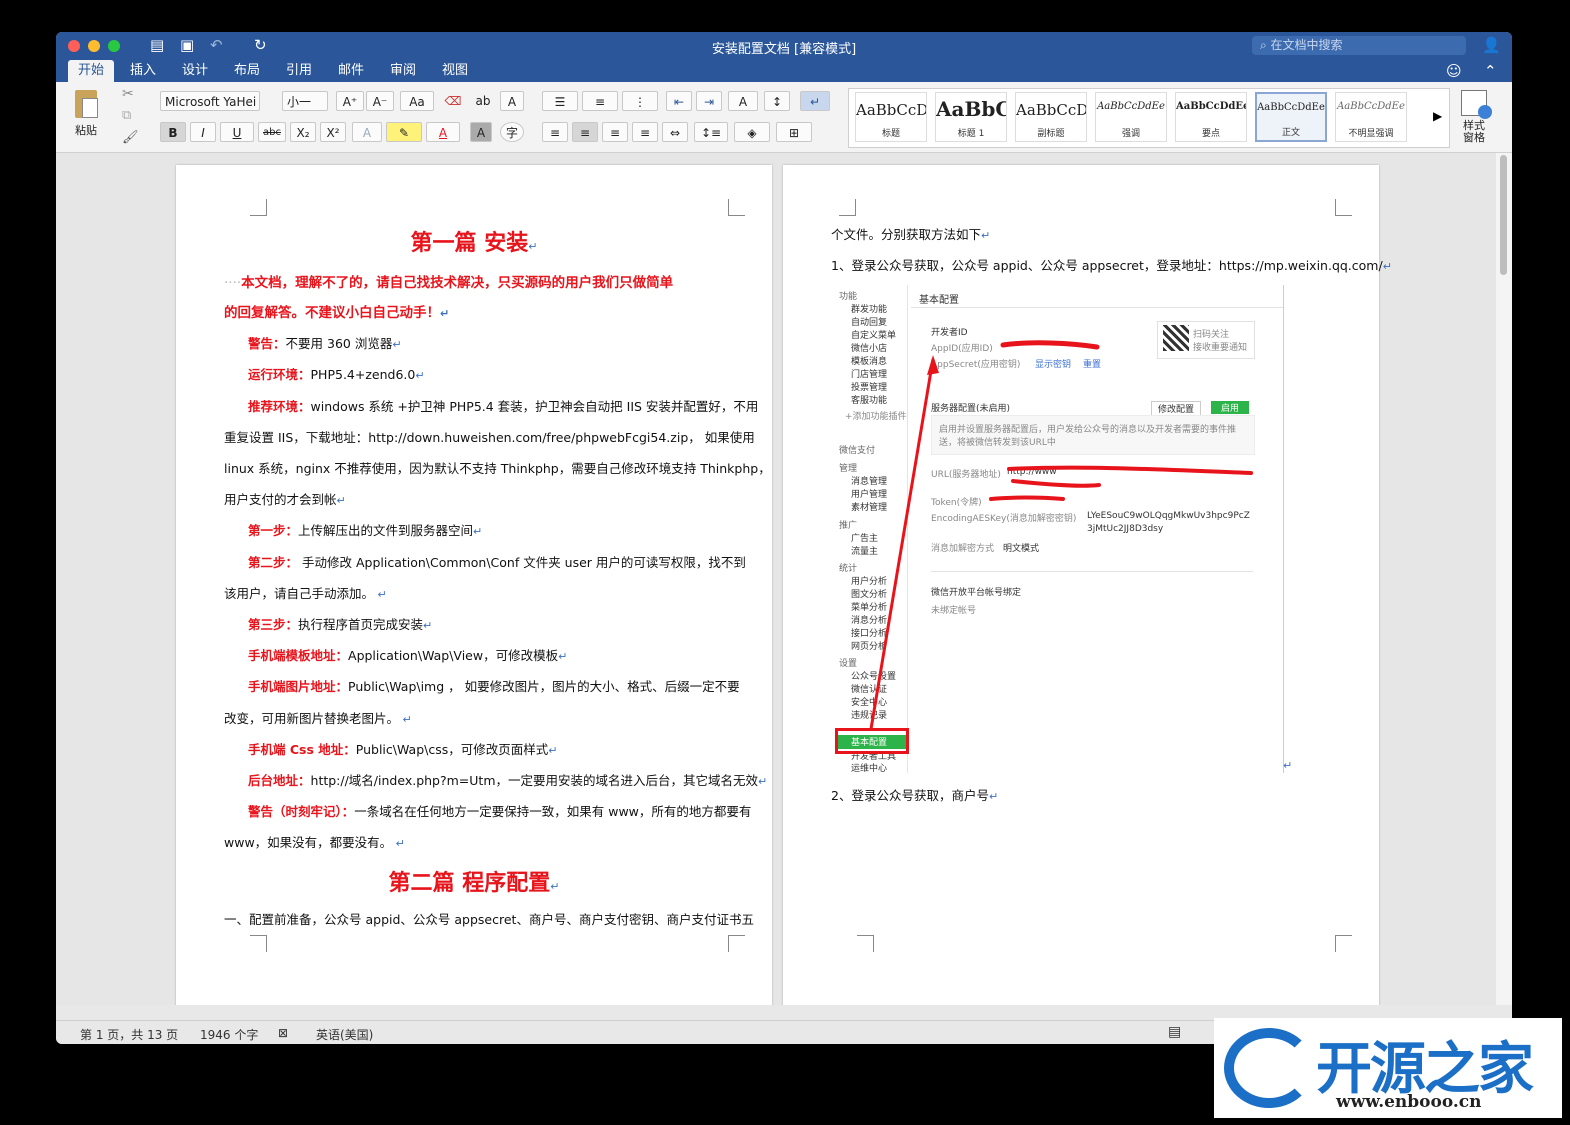 This screenshot has width=1570, height=1125. What do you see at coordinates (380, 101) in the screenshot?
I see `shrink-font-icon: A⁻` at bounding box center [380, 101].